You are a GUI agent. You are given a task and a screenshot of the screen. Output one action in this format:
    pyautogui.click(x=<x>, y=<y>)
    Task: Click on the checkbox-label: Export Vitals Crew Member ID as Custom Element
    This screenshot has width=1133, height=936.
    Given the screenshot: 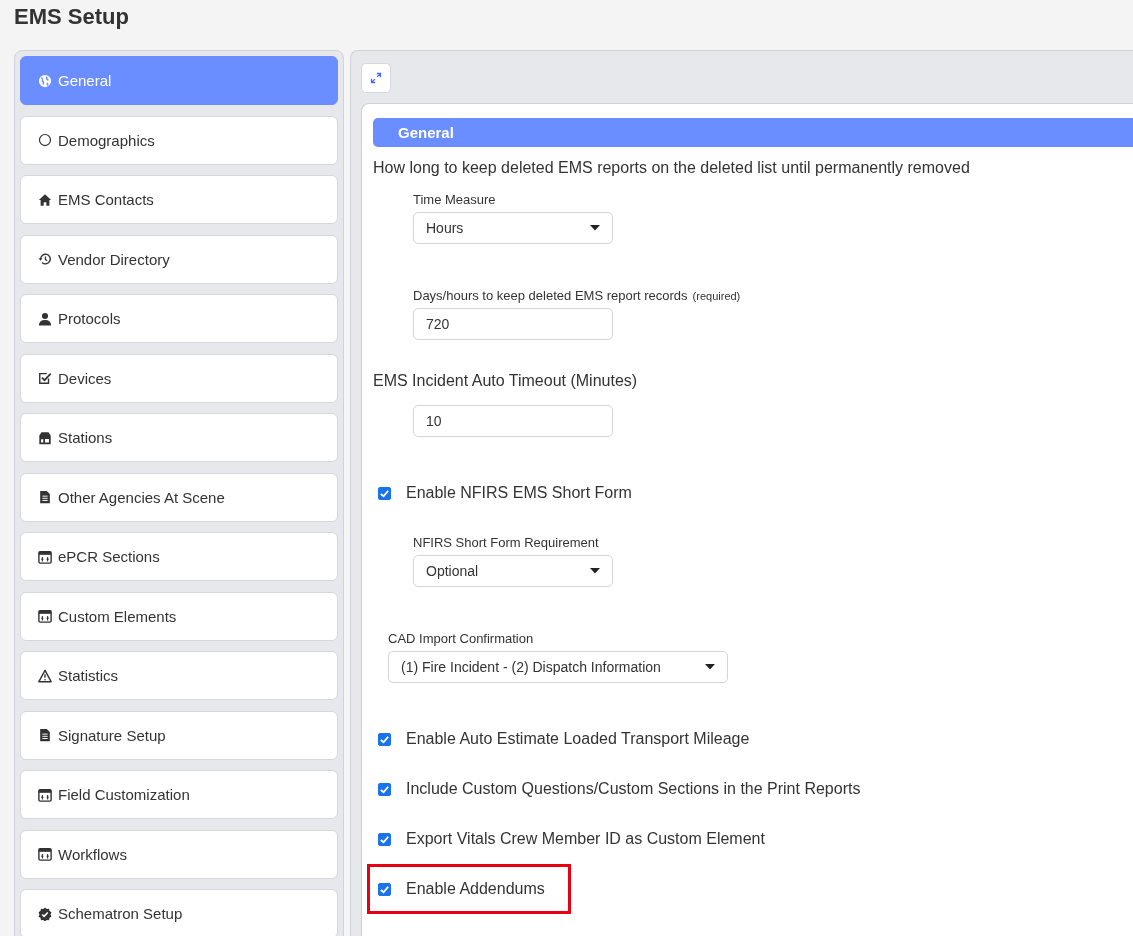 What is the action you would take?
    pyautogui.click(x=585, y=839)
    